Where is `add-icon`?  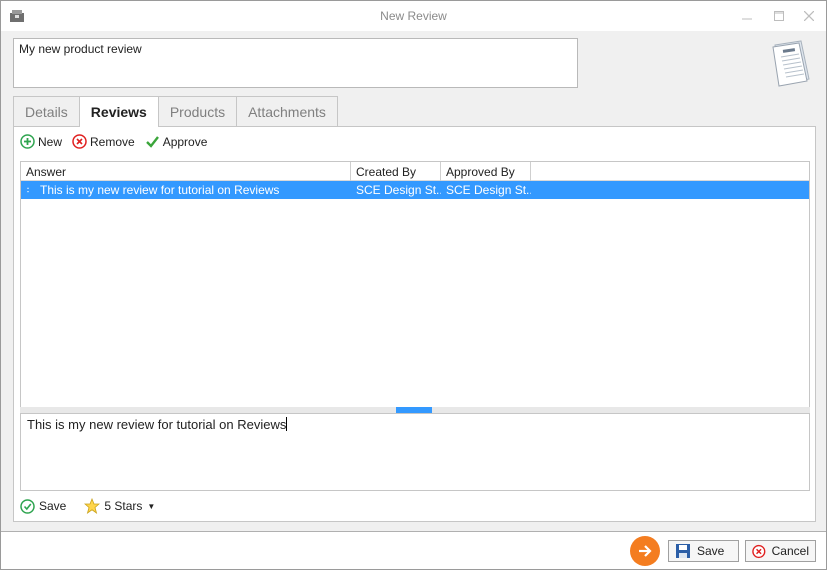 add-icon is located at coordinates (27, 141).